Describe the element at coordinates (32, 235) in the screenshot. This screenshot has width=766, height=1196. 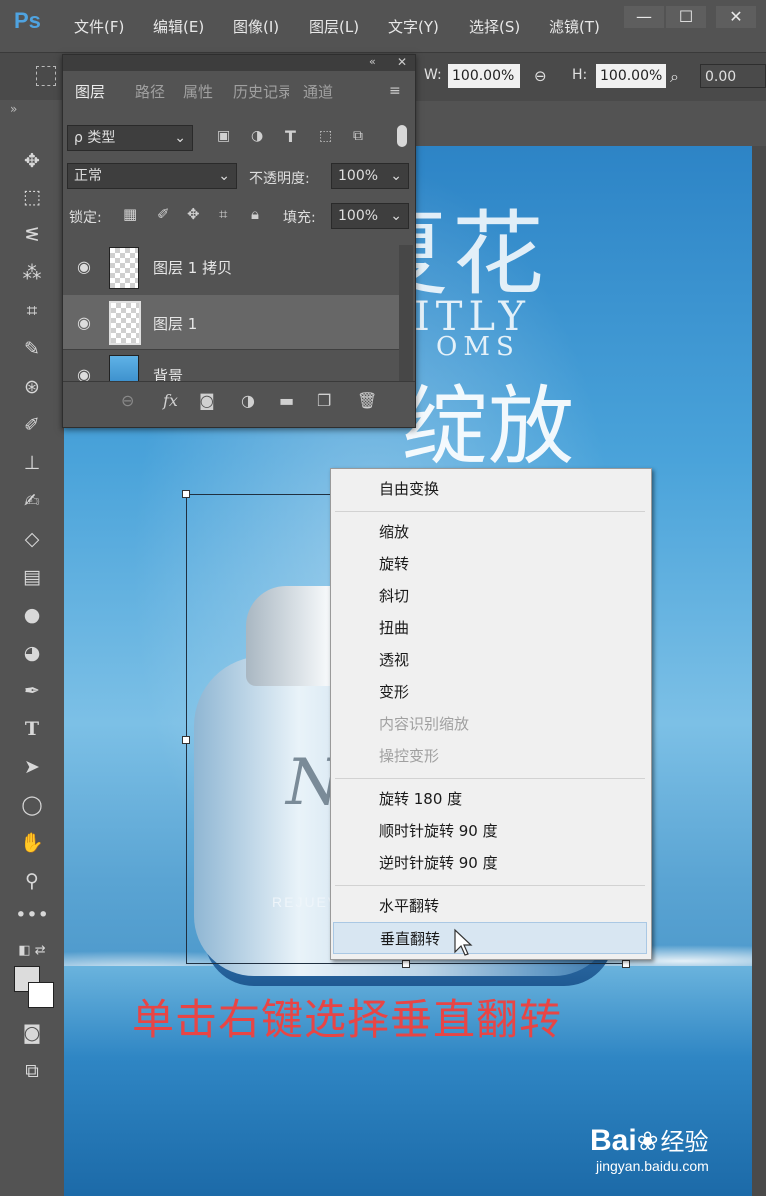
I see `lasso-tool-icon: ᓬ` at that location.